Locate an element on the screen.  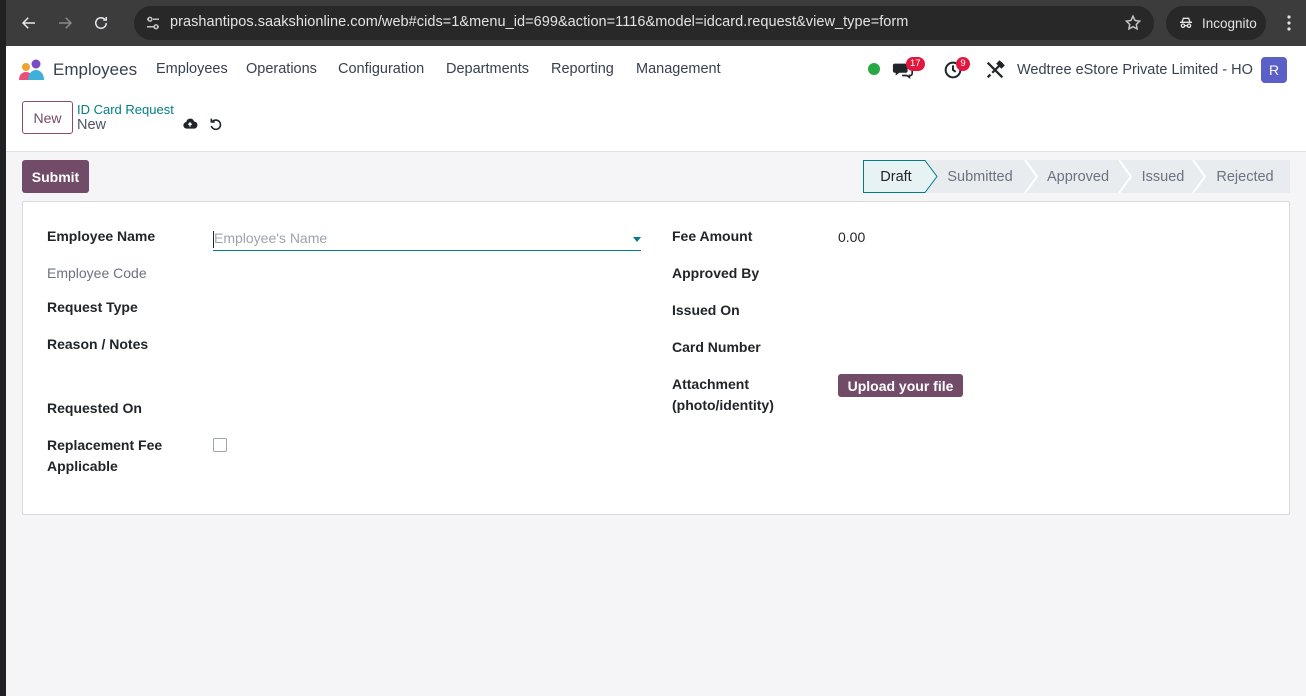
submit-button: Submit is located at coordinates (55, 176).